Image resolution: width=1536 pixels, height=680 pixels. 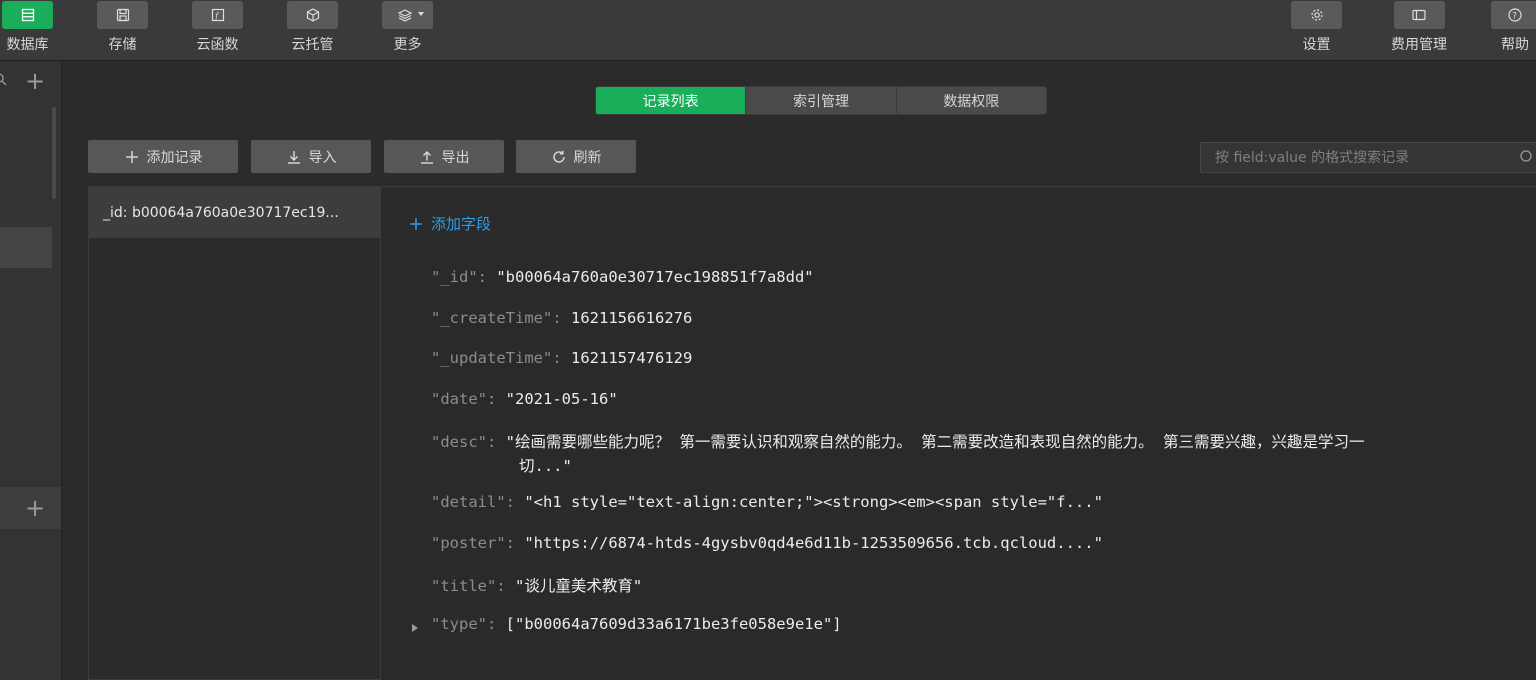 What do you see at coordinates (122, 15) in the screenshot?
I see `storage-icon` at bounding box center [122, 15].